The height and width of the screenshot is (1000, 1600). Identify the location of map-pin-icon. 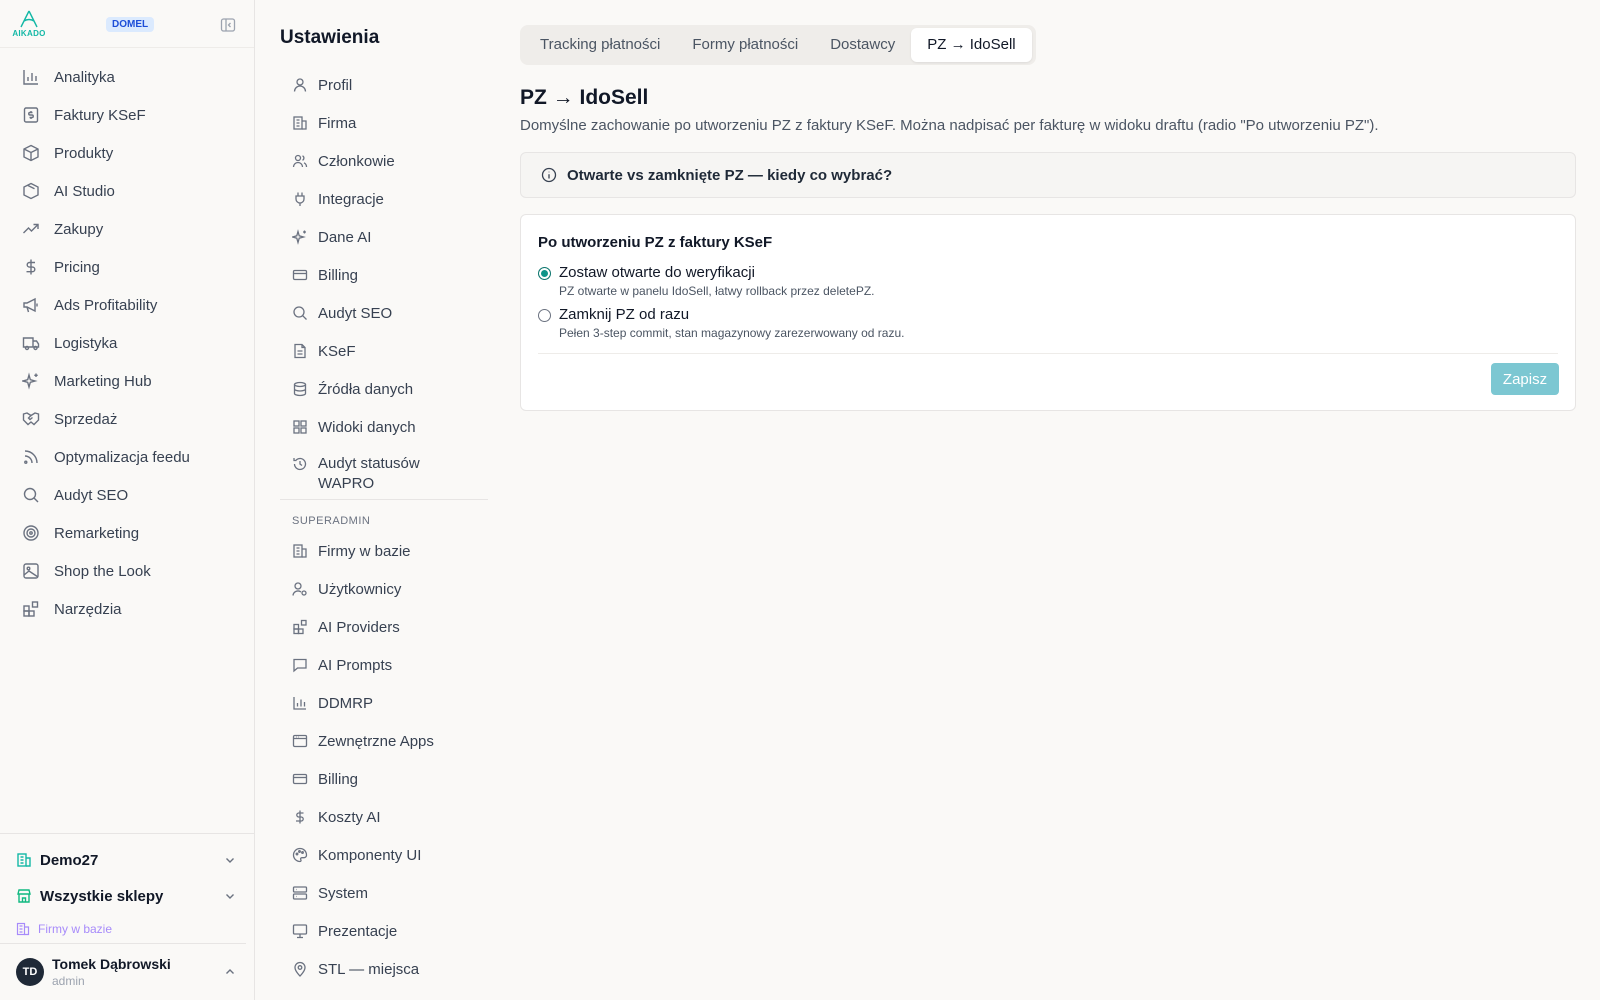
(300, 969).